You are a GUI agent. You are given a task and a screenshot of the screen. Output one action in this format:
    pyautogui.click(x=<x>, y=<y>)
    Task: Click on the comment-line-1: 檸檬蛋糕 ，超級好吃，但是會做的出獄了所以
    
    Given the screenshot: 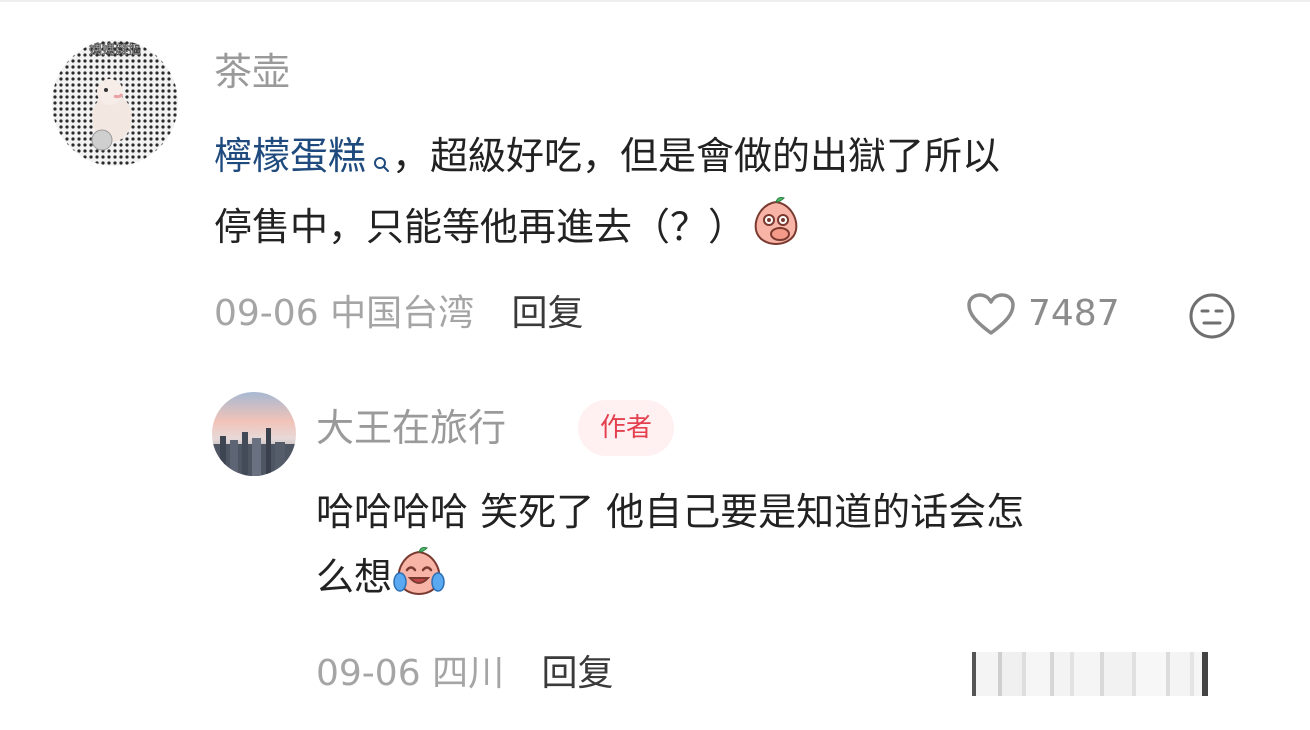 What is the action you would take?
    pyautogui.click(x=734, y=159)
    